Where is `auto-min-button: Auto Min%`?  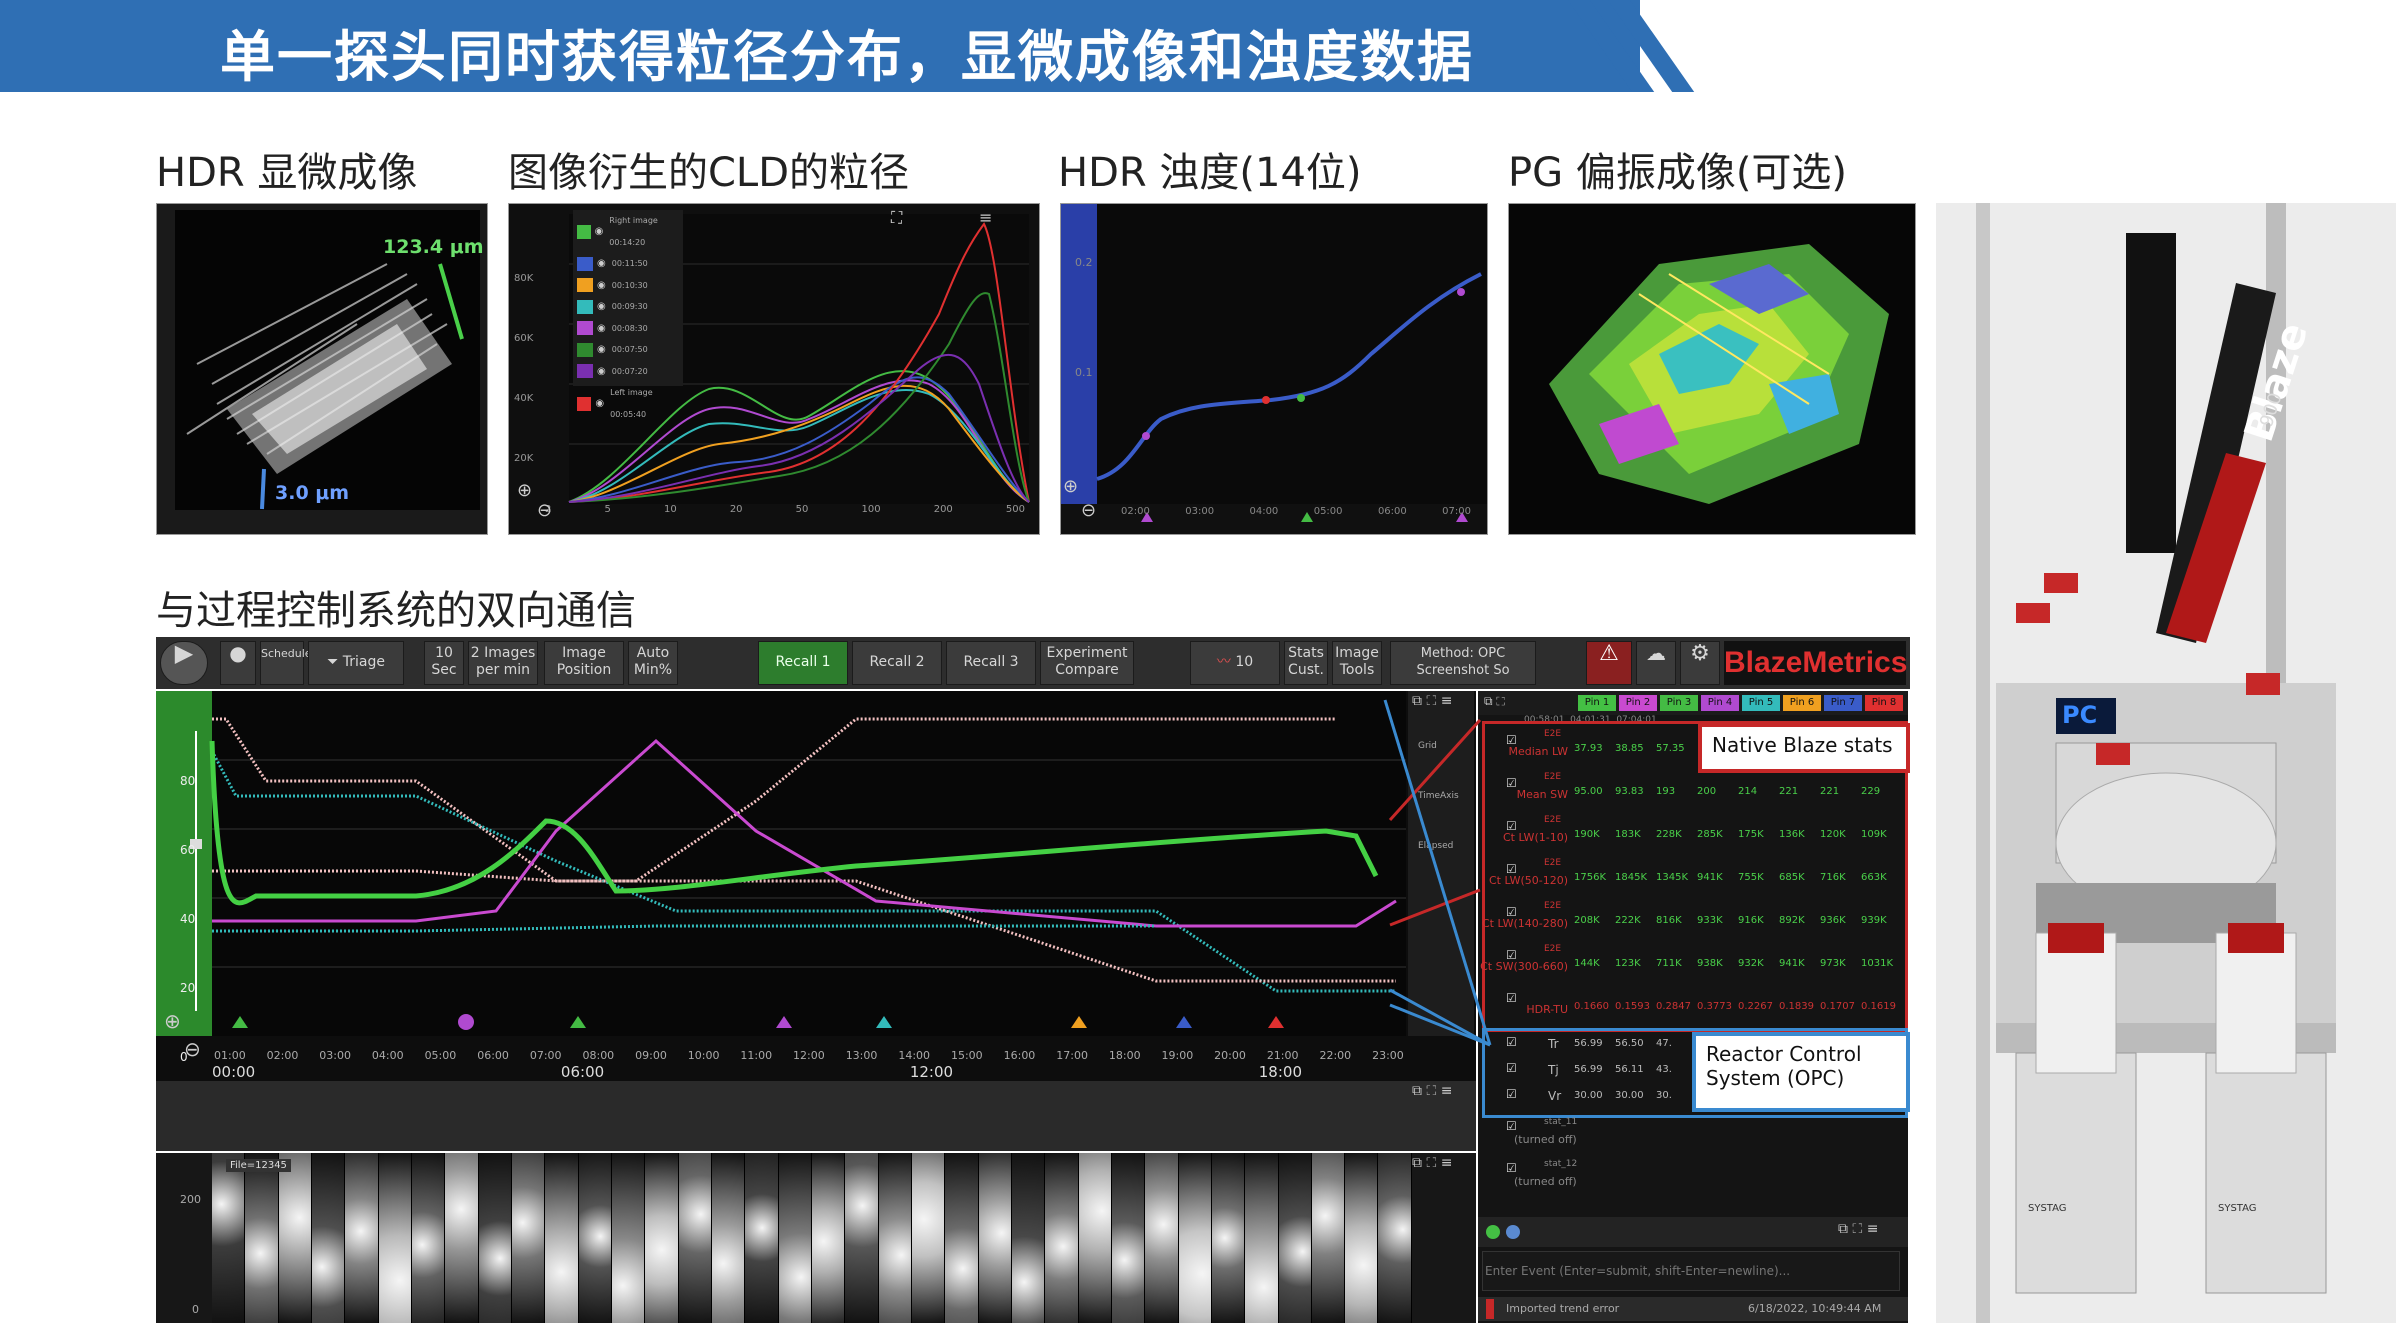 auto-min-button: Auto Min% is located at coordinates (653, 663).